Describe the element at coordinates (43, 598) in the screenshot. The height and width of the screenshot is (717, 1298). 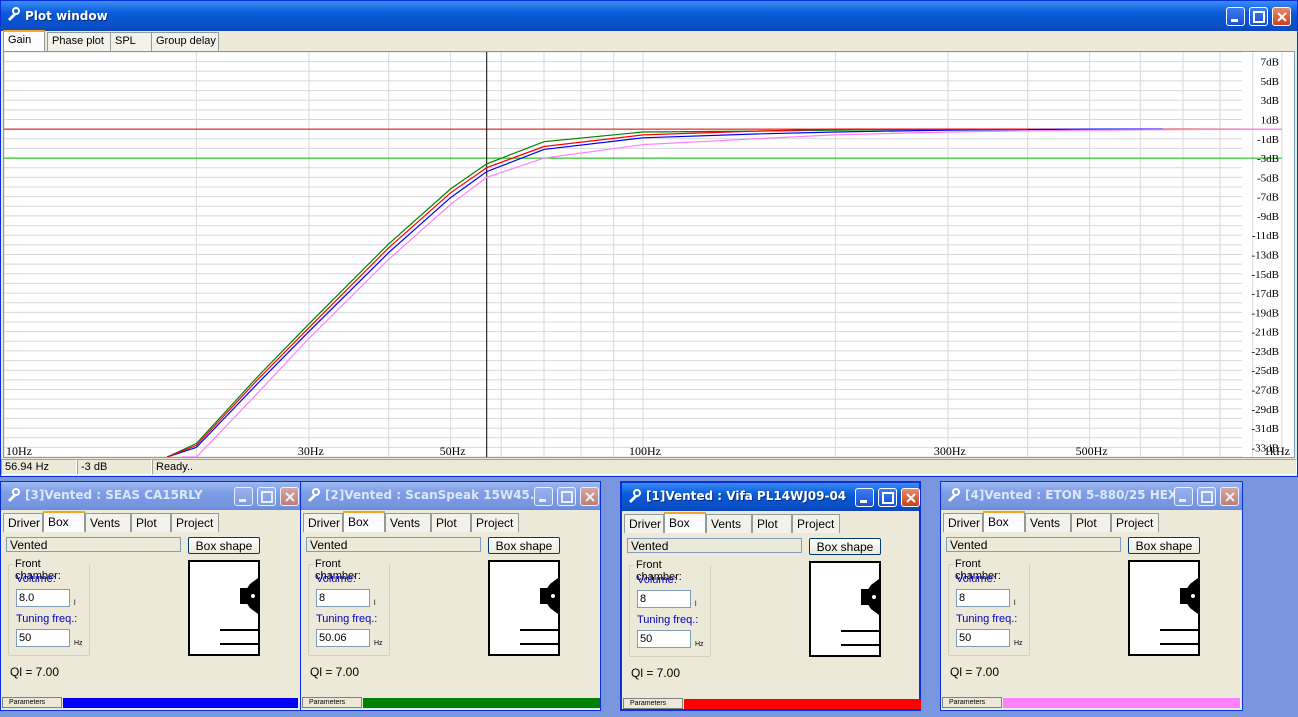
I see `volume-input: 8.0` at that location.